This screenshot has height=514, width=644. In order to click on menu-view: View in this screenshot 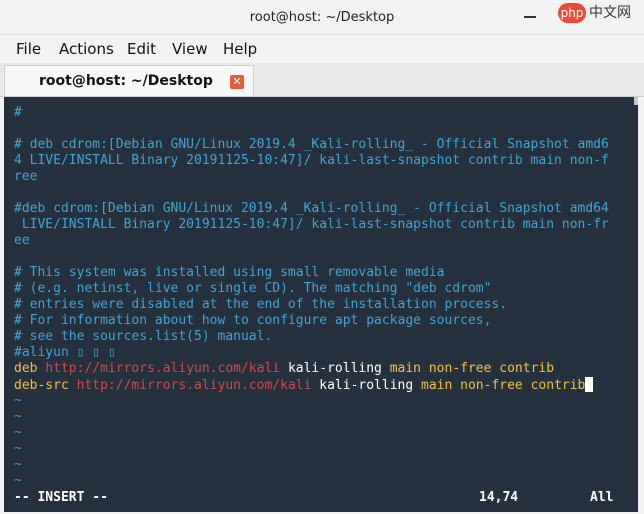, I will do `click(190, 49)`.